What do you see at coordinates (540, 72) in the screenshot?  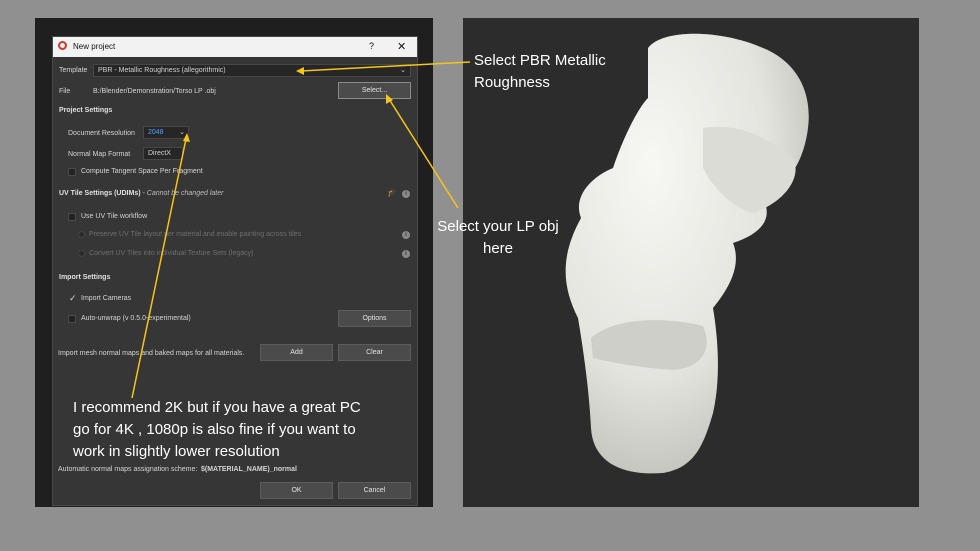 I see `callout-pbr: Select PBR Metallic Roughness` at bounding box center [540, 72].